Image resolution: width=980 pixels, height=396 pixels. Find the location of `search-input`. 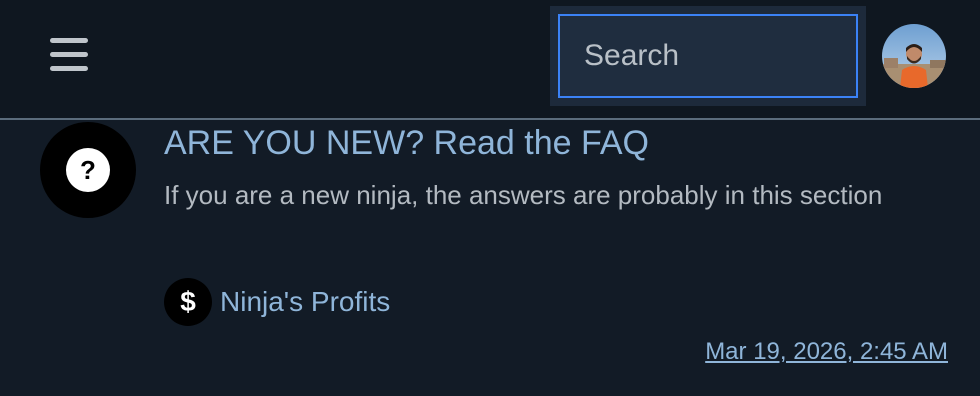

search-input is located at coordinates (708, 56).